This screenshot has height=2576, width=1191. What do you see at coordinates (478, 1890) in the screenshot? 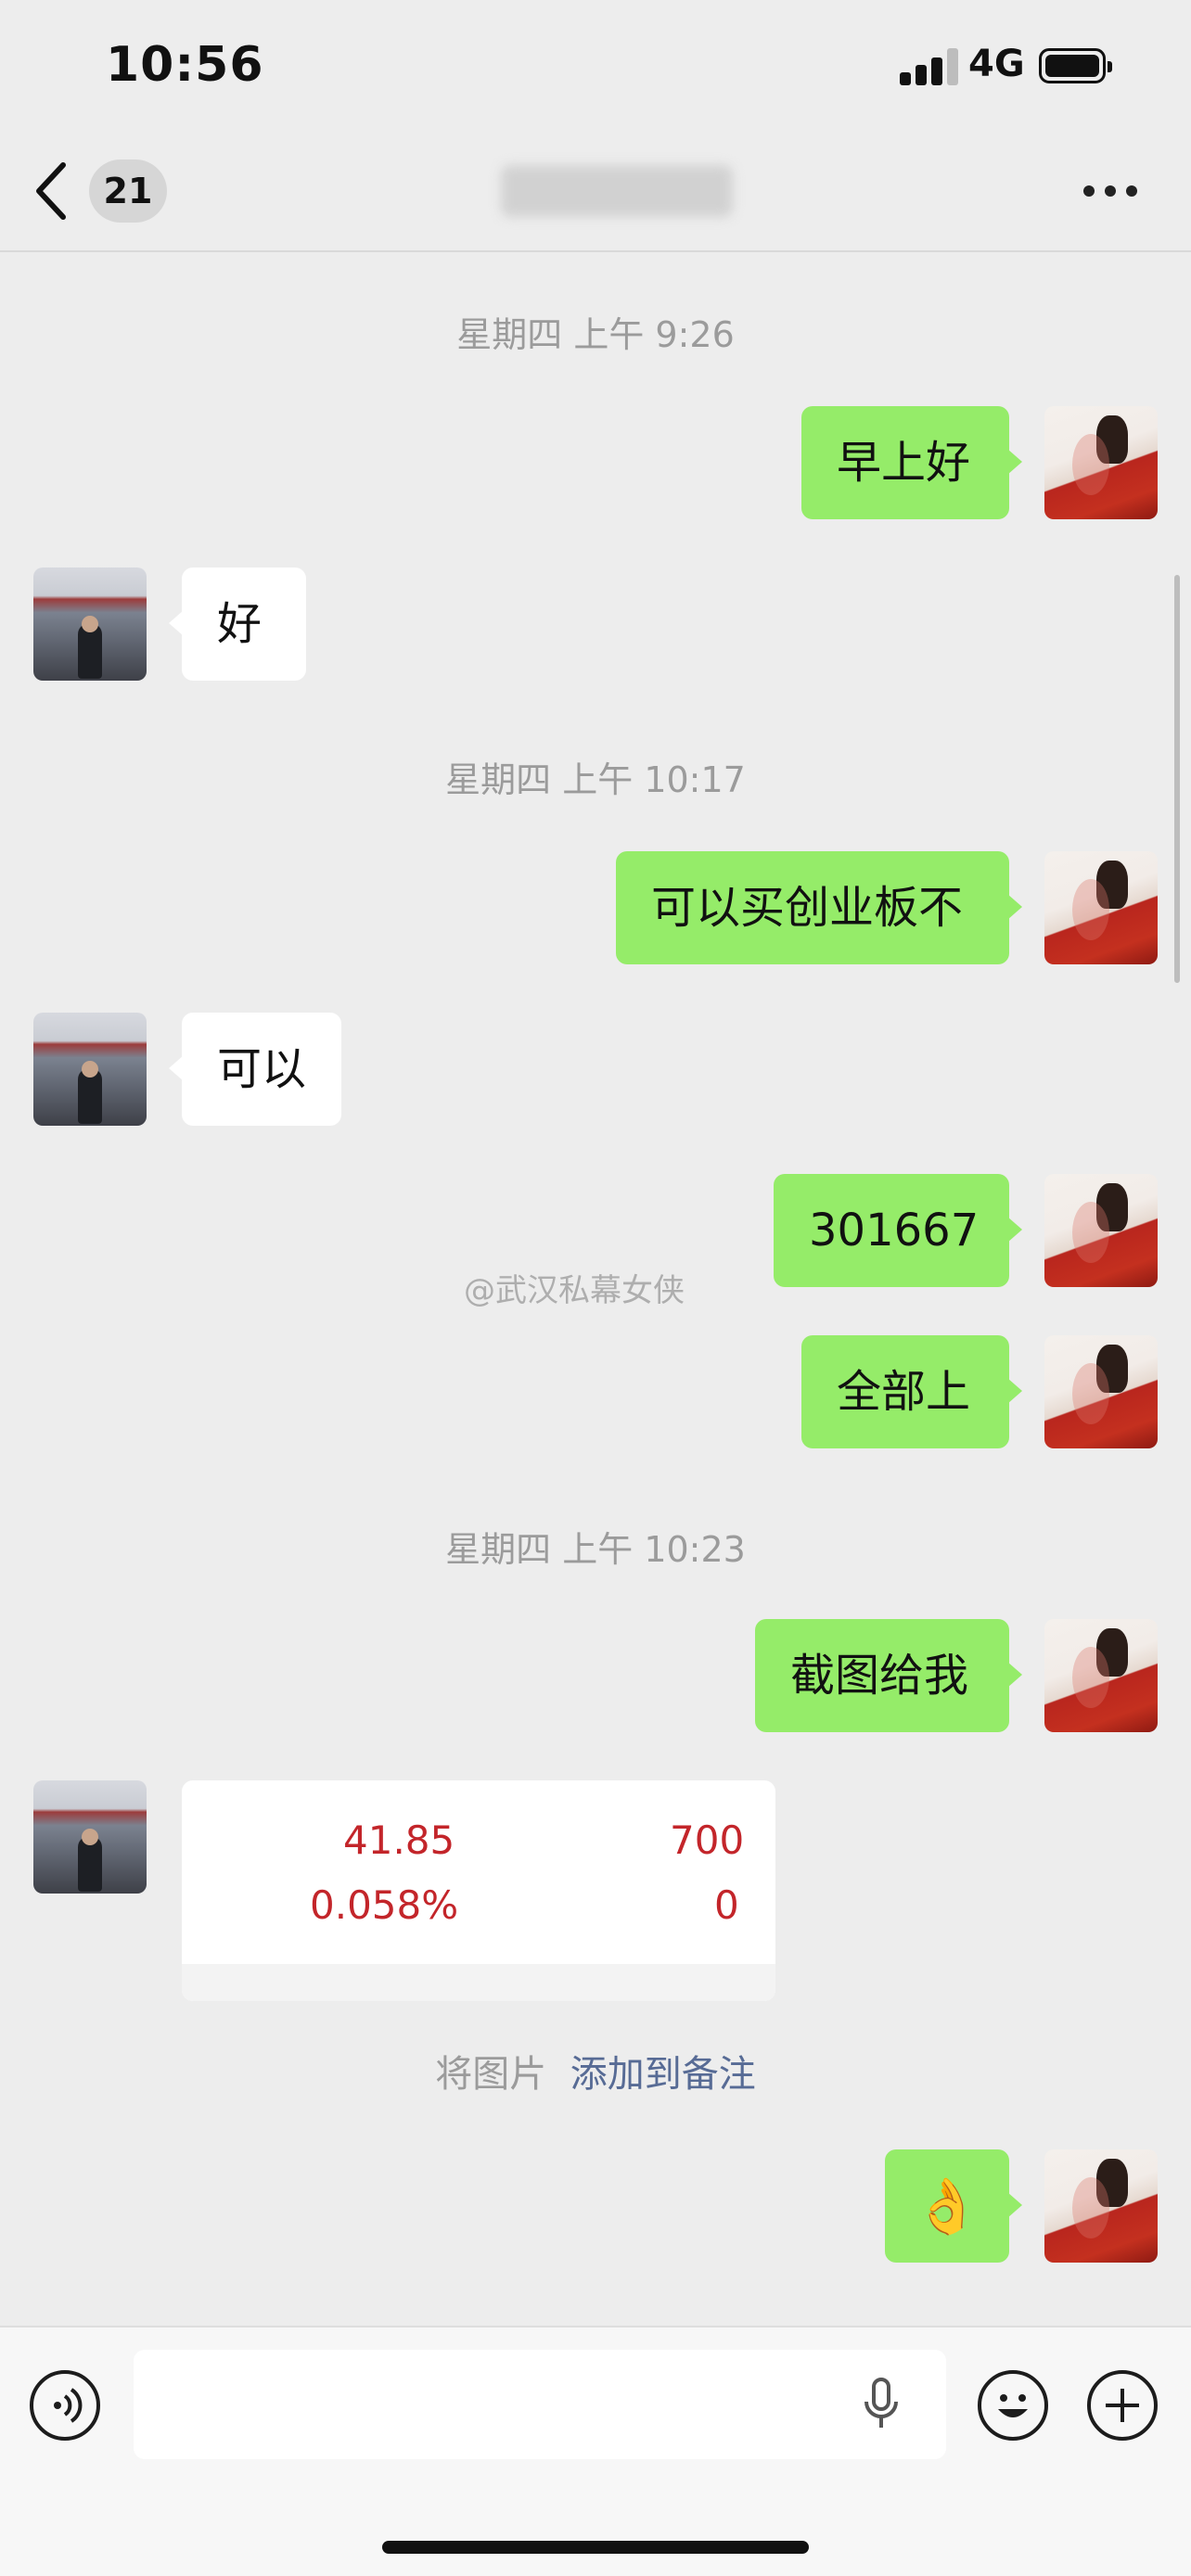
I see `image-message: 41.85 700 0.058% 0` at bounding box center [478, 1890].